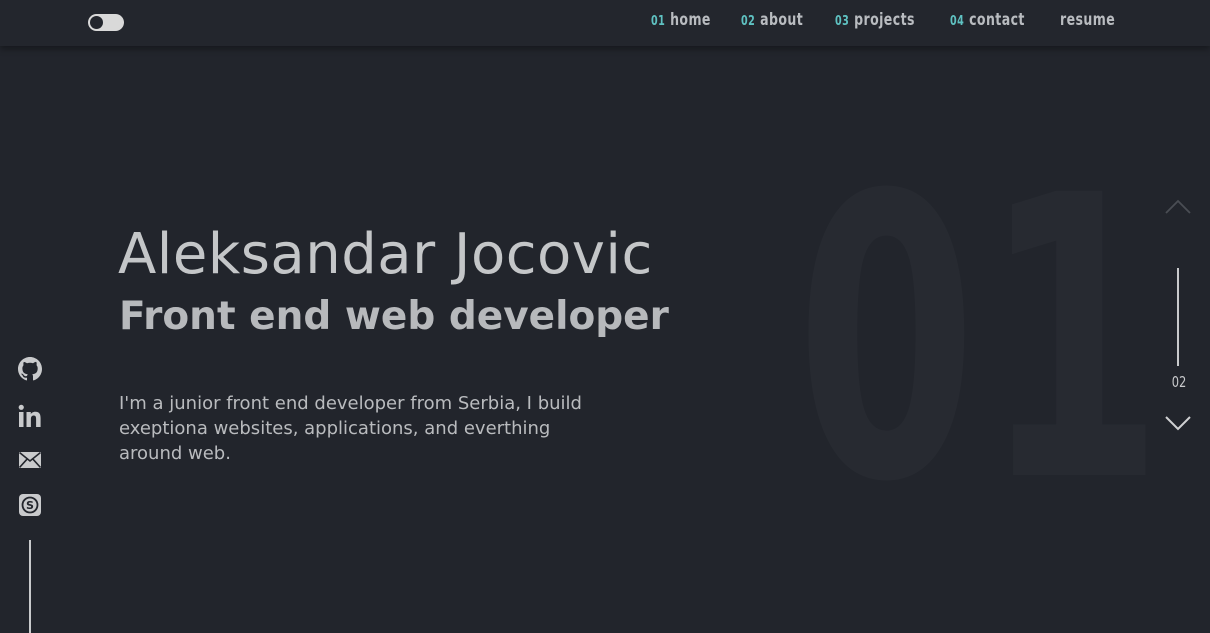 The width and height of the screenshot is (1210, 633). I want to click on nav-item-projects: 03 projects, so click(875, 20).